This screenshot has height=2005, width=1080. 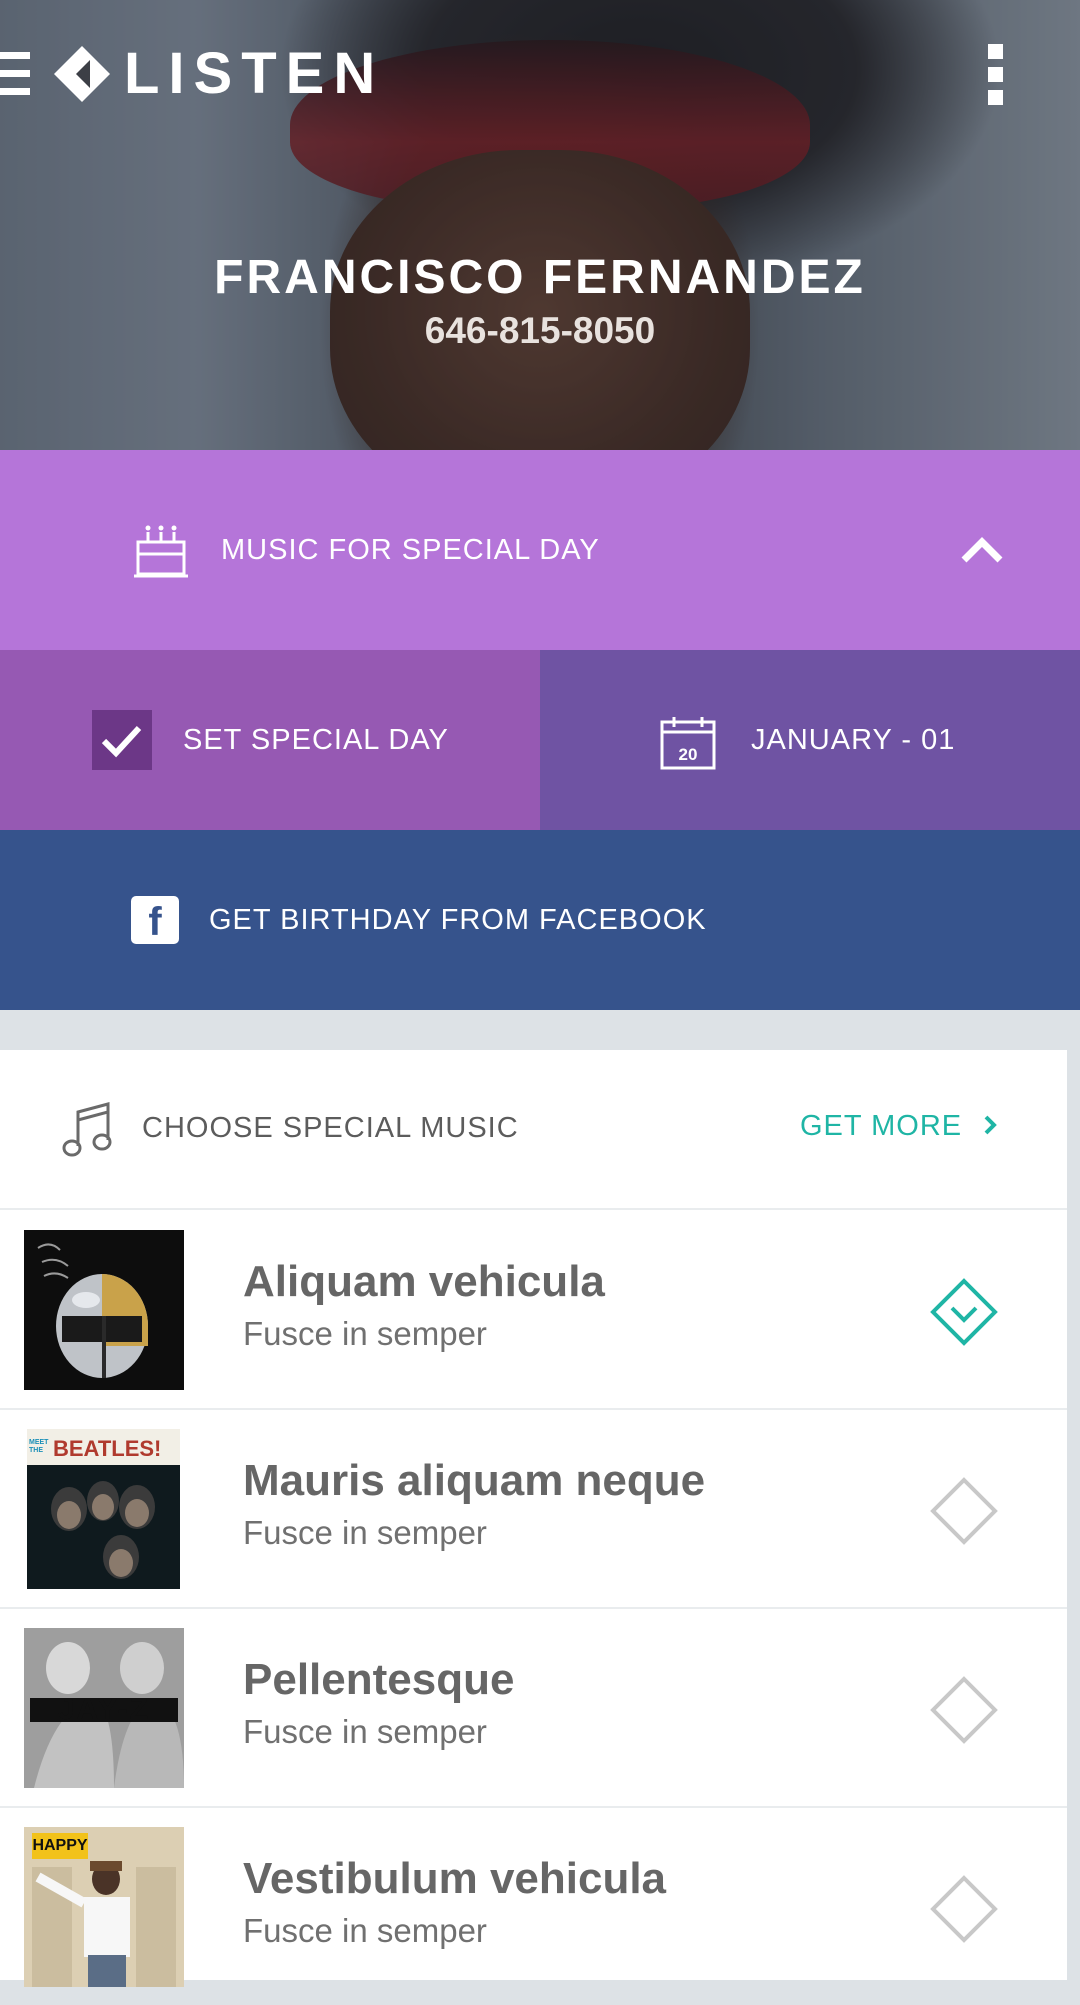 I want to click on choose-music-header: CHOOSE SPECIAL MUSIC GET MORE, so click(x=533, y=1130).